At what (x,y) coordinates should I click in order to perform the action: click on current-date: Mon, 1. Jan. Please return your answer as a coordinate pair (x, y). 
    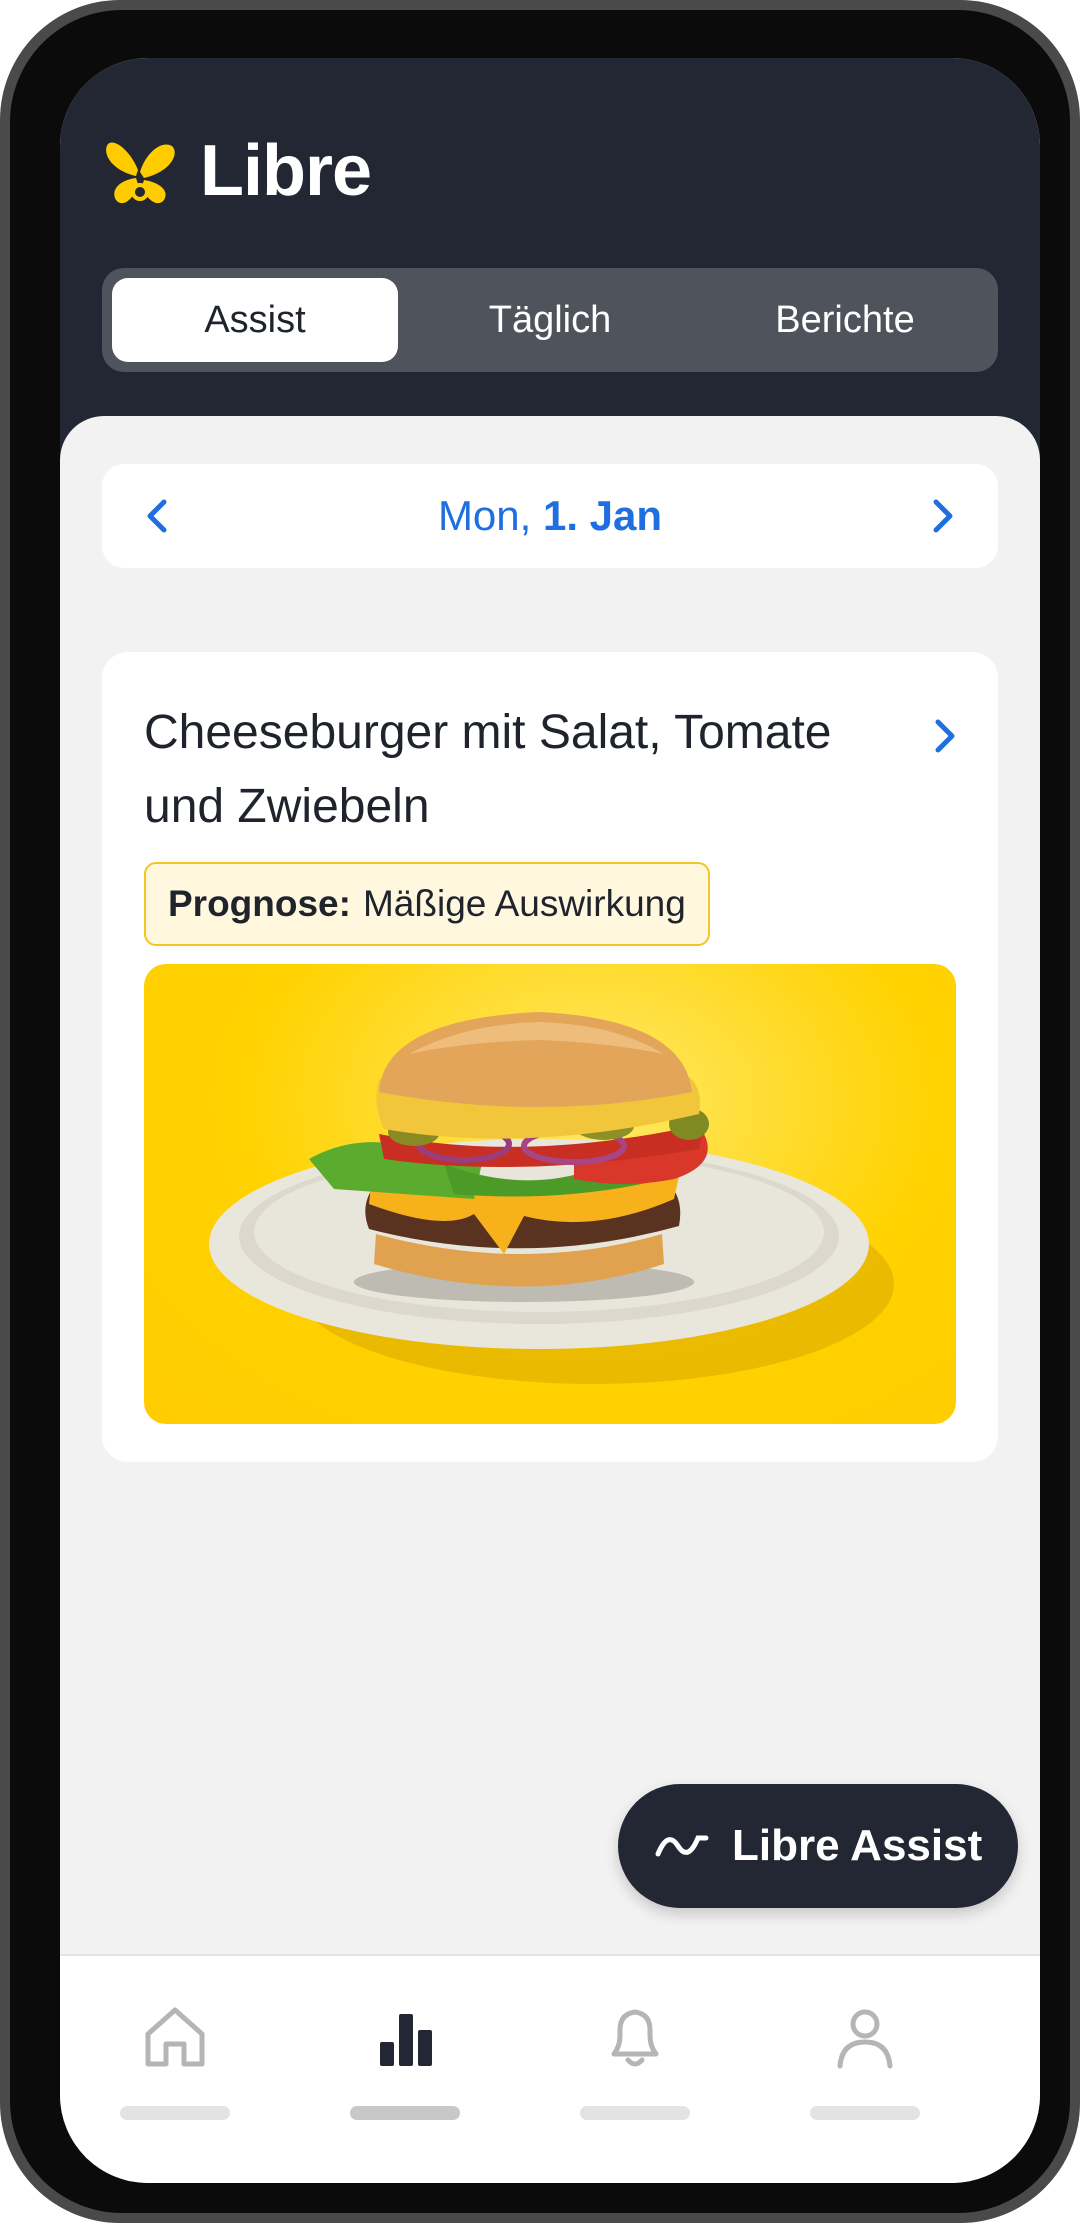
    Looking at the image, I should click on (550, 516).